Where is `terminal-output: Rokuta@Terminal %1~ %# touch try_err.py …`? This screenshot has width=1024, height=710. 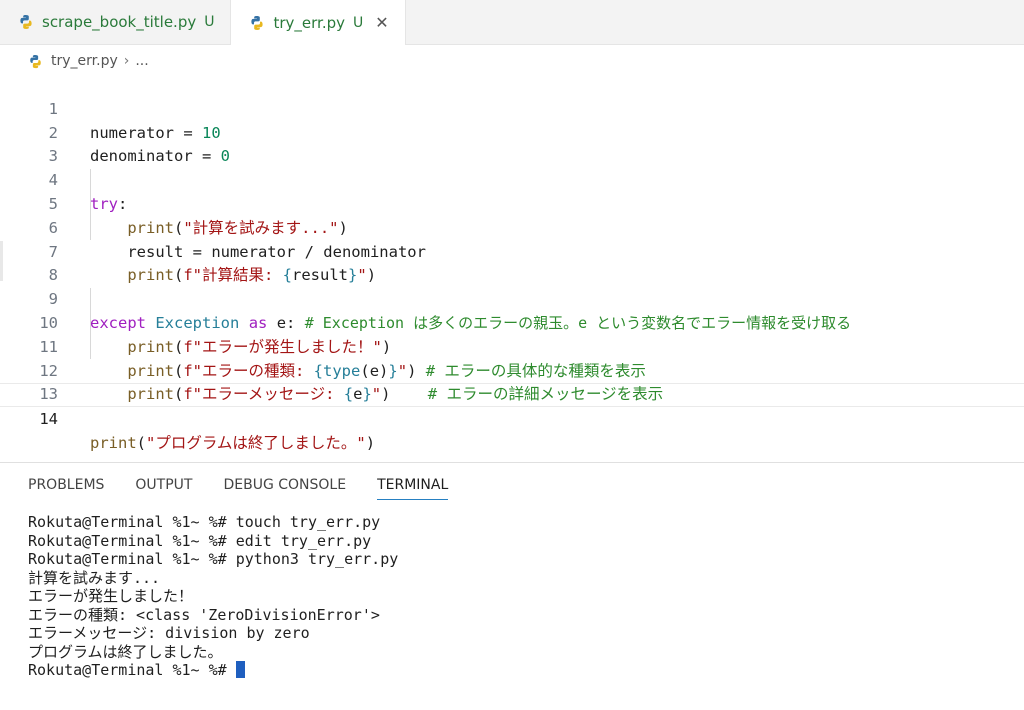 terminal-output: Rokuta@Terminal %1~ %# touch try_err.py … is located at coordinates (213, 596).